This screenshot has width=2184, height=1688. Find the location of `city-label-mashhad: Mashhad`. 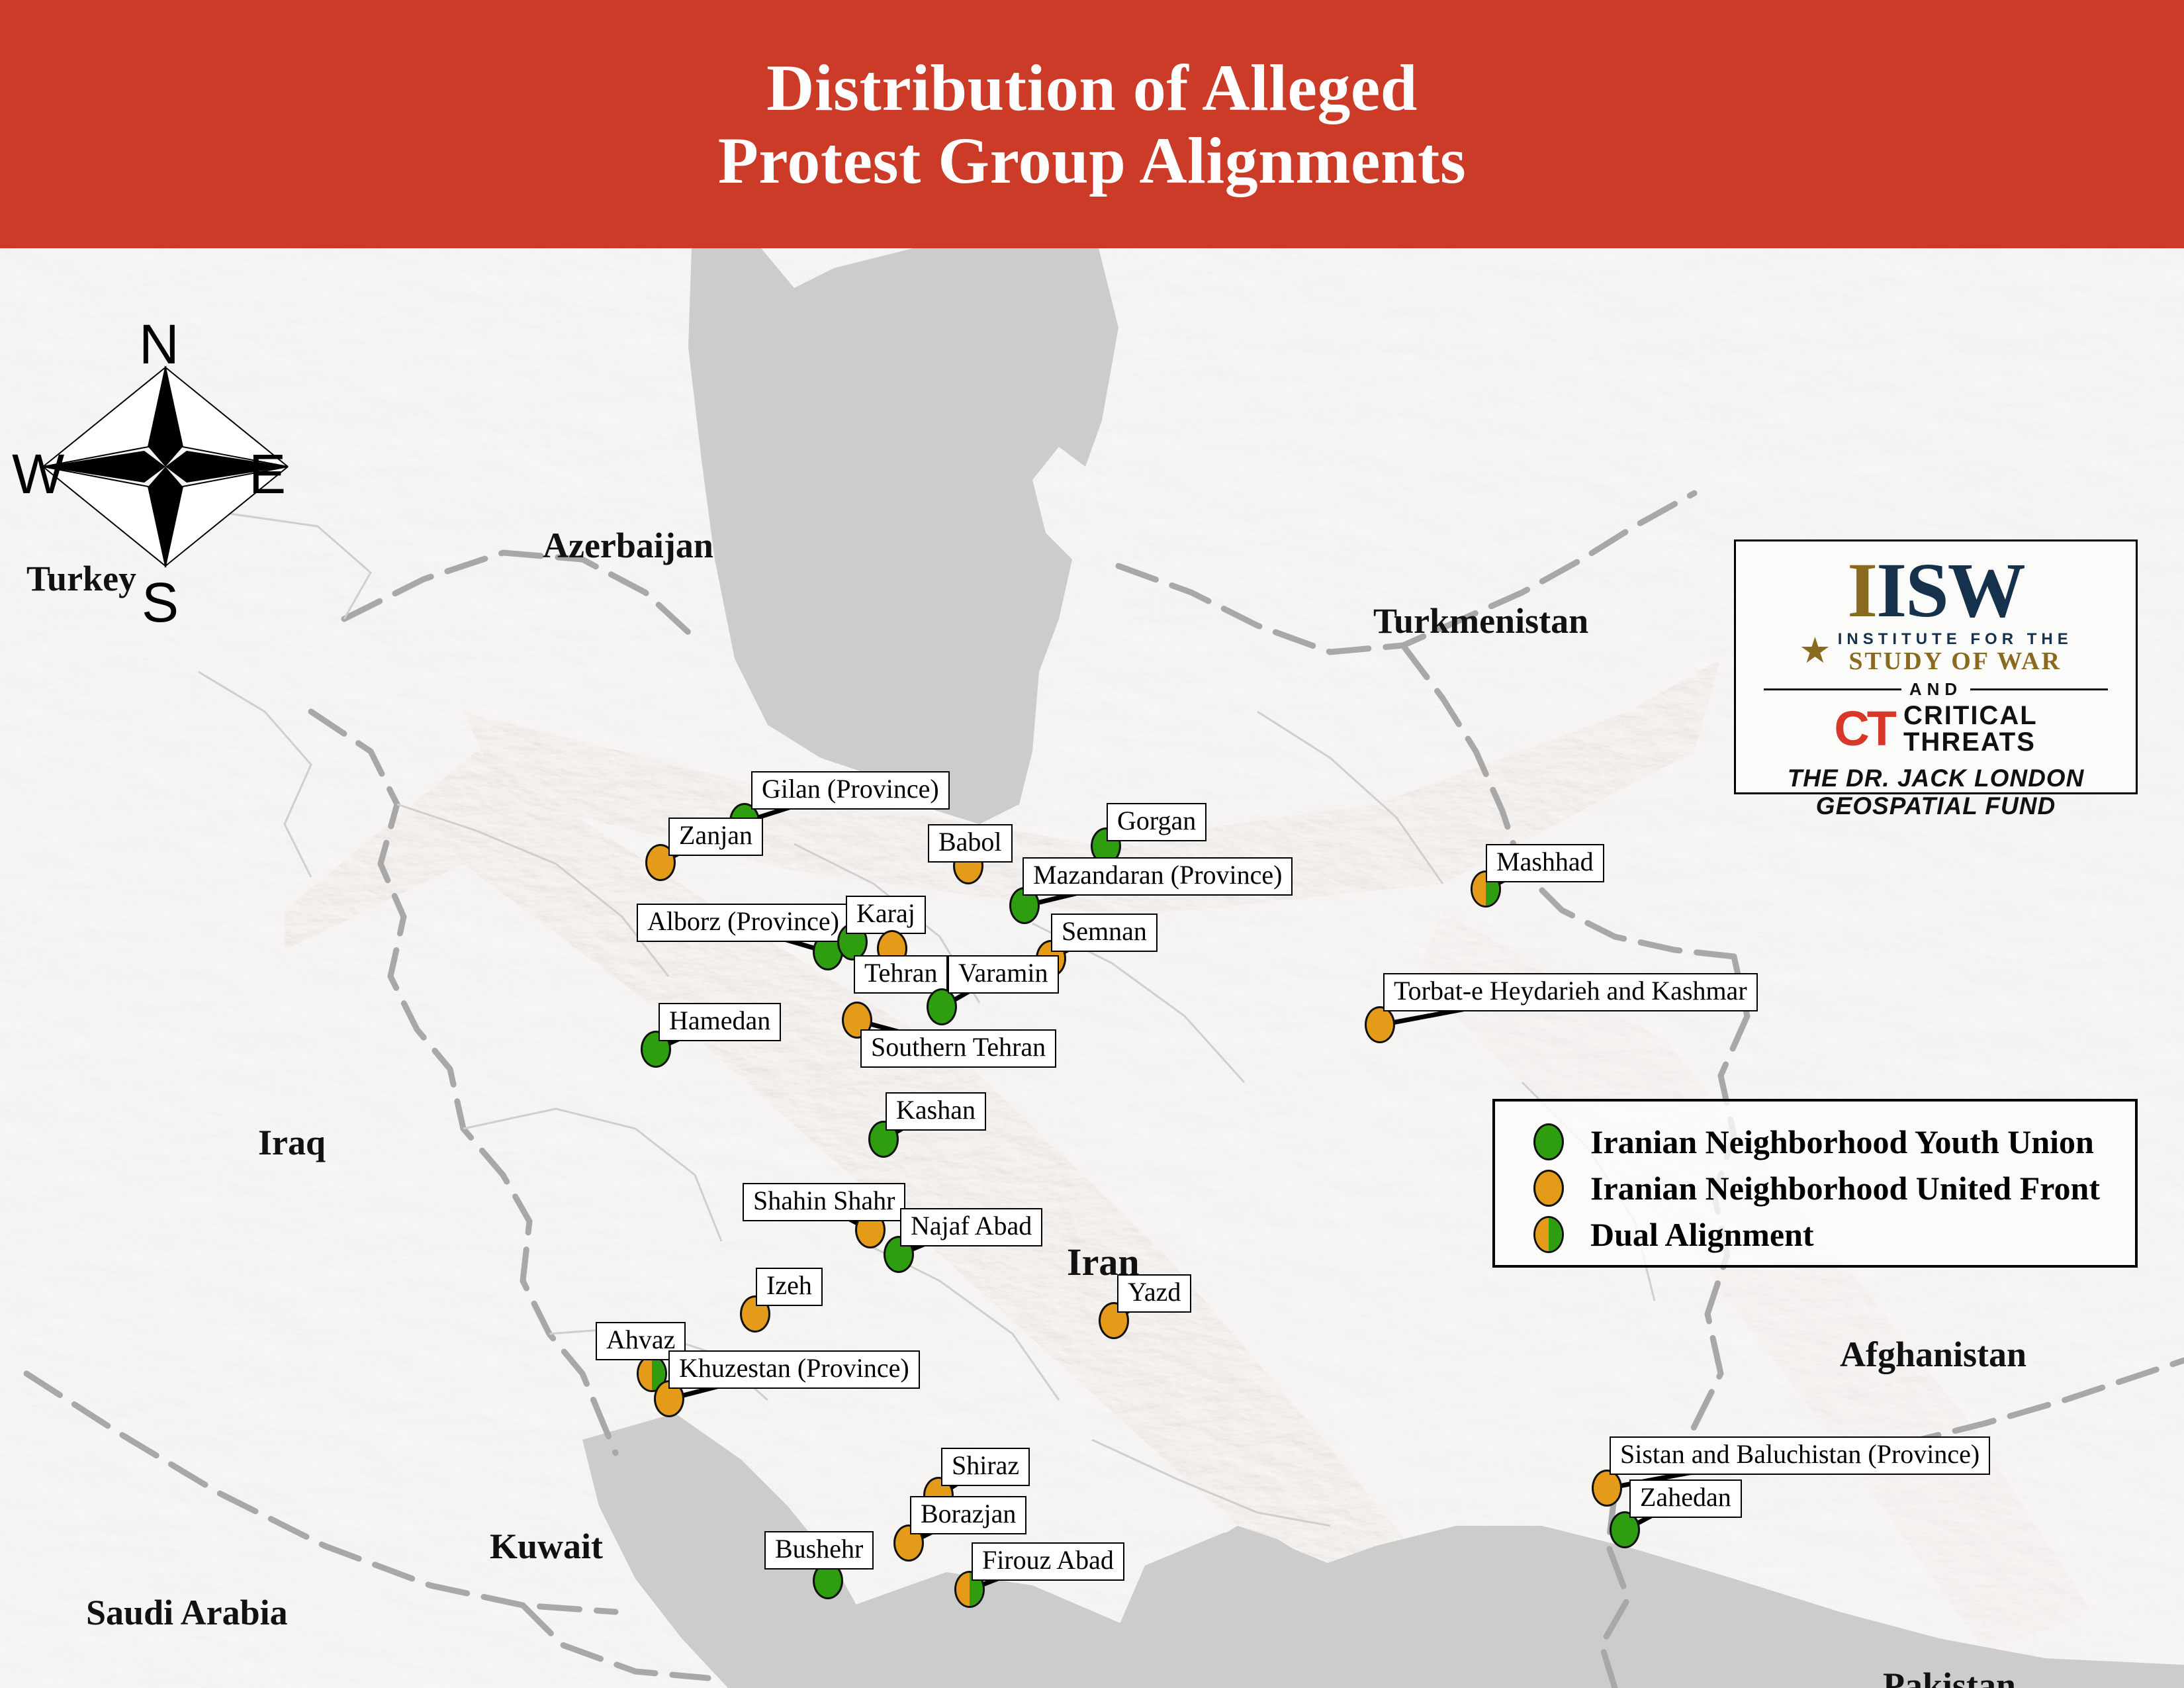

city-label-mashhad: Mashhad is located at coordinates (1545, 863).